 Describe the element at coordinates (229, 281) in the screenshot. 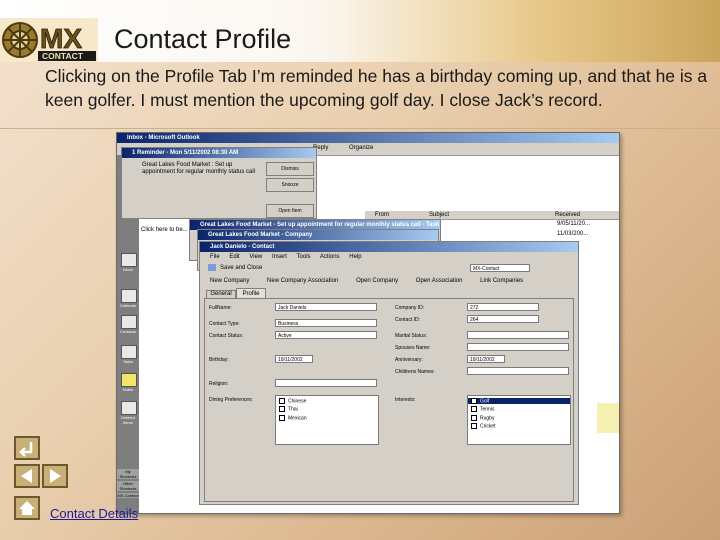

I see `new-company-button: New Company` at that location.